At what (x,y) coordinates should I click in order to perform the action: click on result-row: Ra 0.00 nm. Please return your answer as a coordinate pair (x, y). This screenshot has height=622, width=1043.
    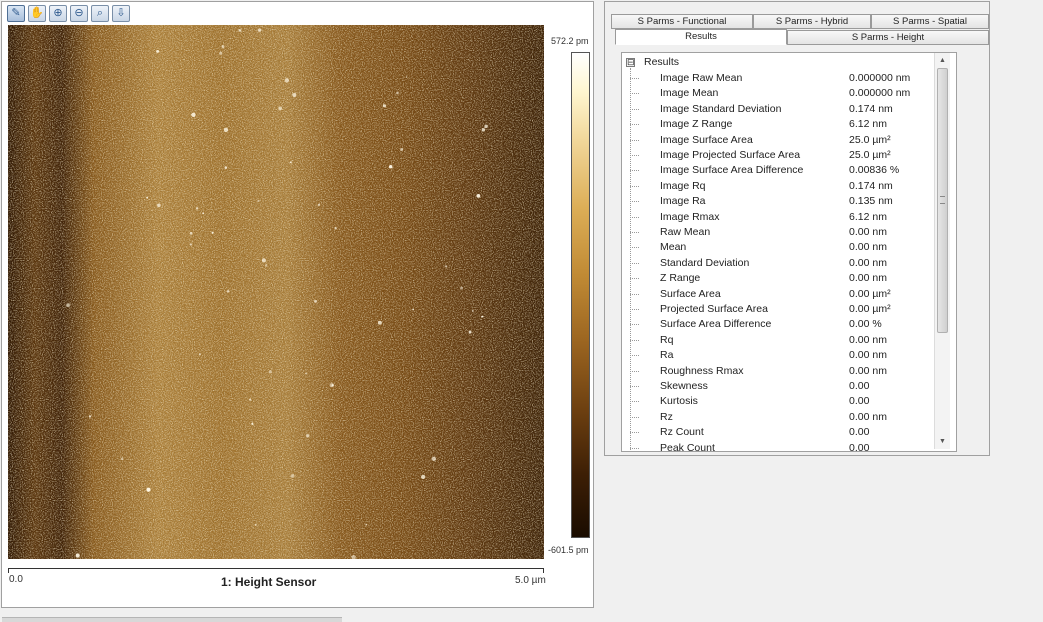
    Looking at the image, I should click on (790, 355).